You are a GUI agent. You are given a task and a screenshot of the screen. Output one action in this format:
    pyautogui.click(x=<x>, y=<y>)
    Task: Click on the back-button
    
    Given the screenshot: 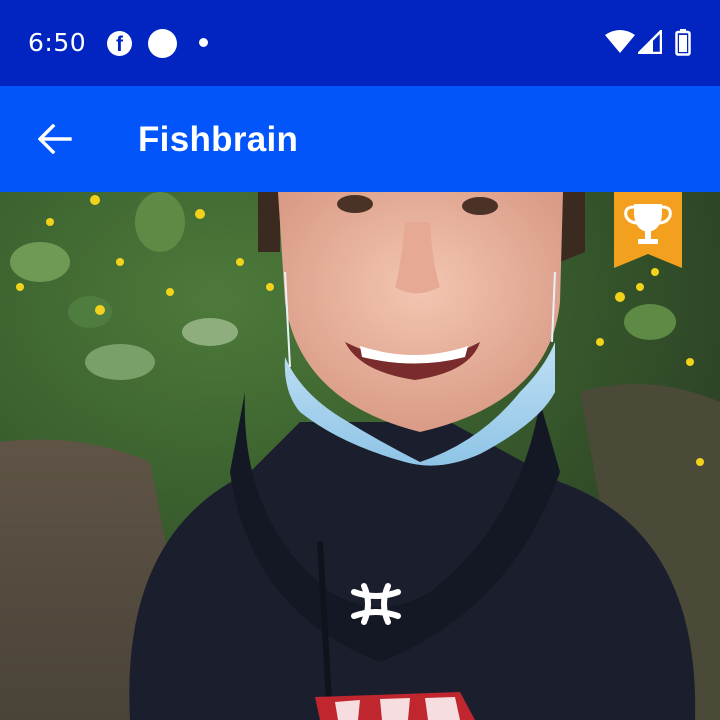 What is the action you would take?
    pyautogui.click(x=55, y=139)
    